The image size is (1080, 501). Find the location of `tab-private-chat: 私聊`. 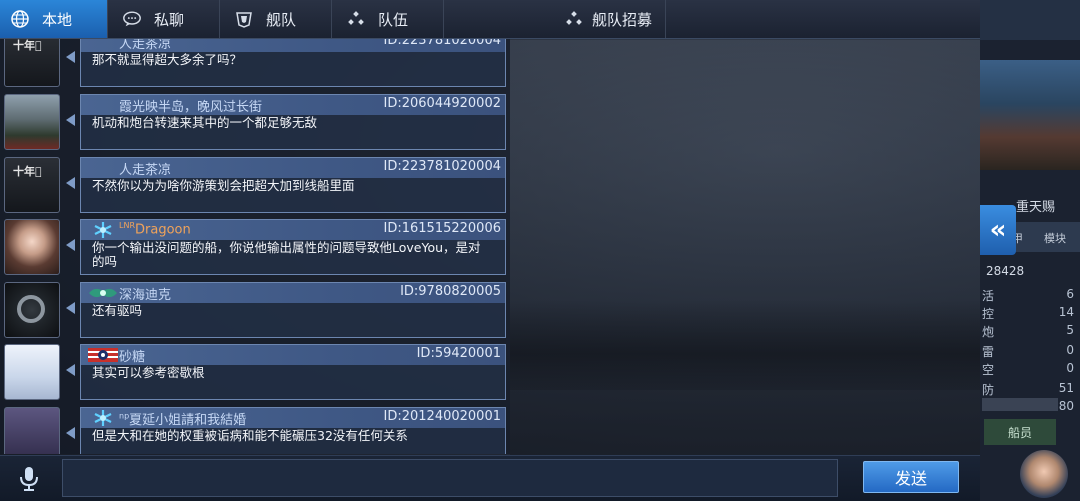

tab-private-chat: 私聊 is located at coordinates (164, 19).